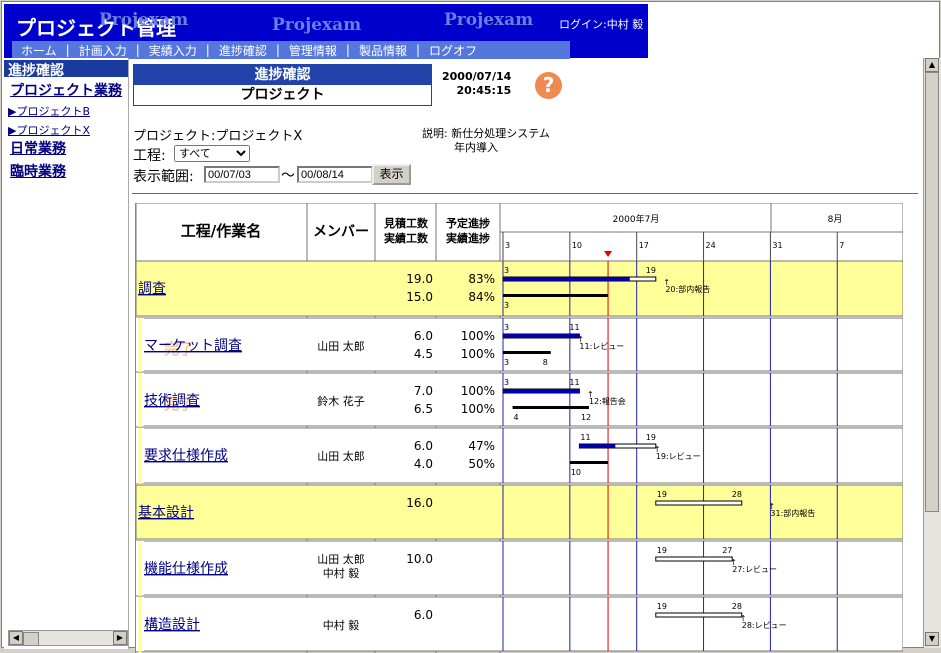 The width and height of the screenshot is (941, 653). What do you see at coordinates (66, 90) in the screenshot?
I see `sidebar-item-project-work: プロジェクト業務` at bounding box center [66, 90].